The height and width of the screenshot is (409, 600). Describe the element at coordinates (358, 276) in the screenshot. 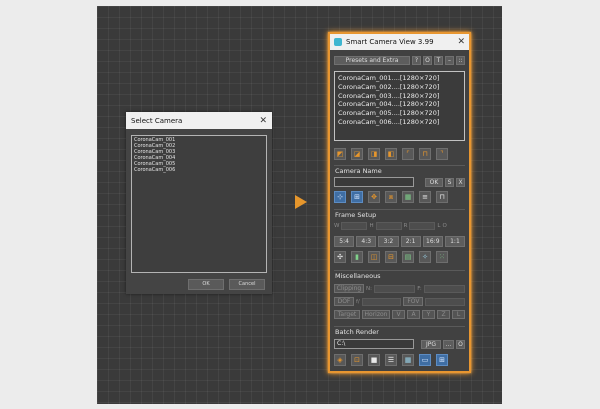

I see `miscellaneous-heading: Miscellaneous` at that location.